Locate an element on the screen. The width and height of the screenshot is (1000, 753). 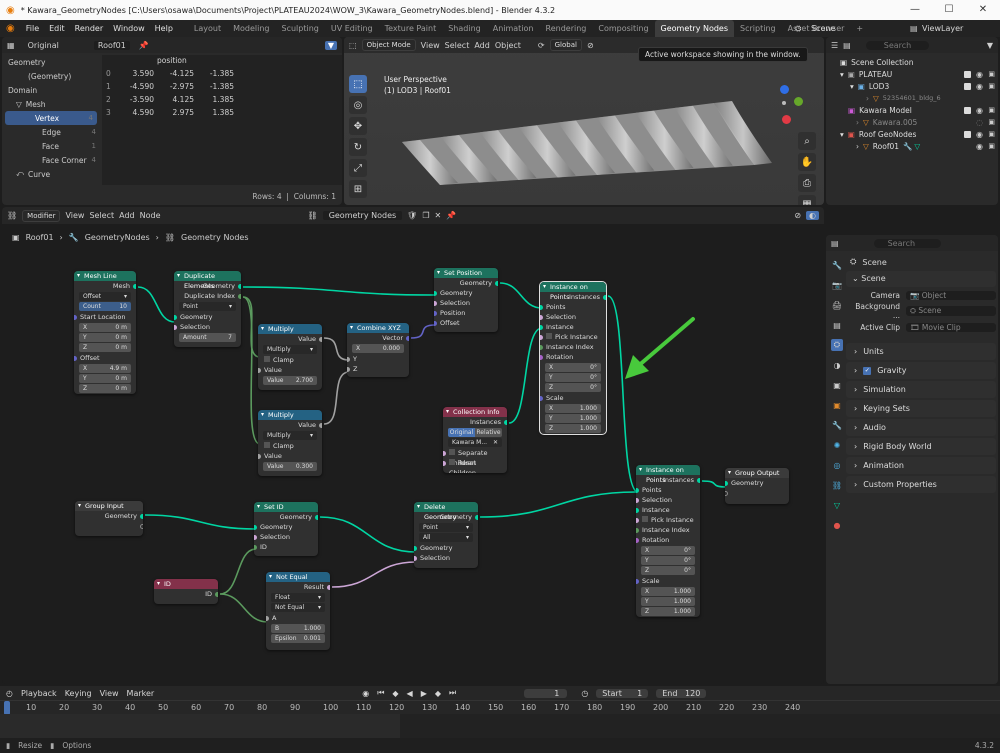
render-tab-icon: 📷 is located at coordinates (837, 285).